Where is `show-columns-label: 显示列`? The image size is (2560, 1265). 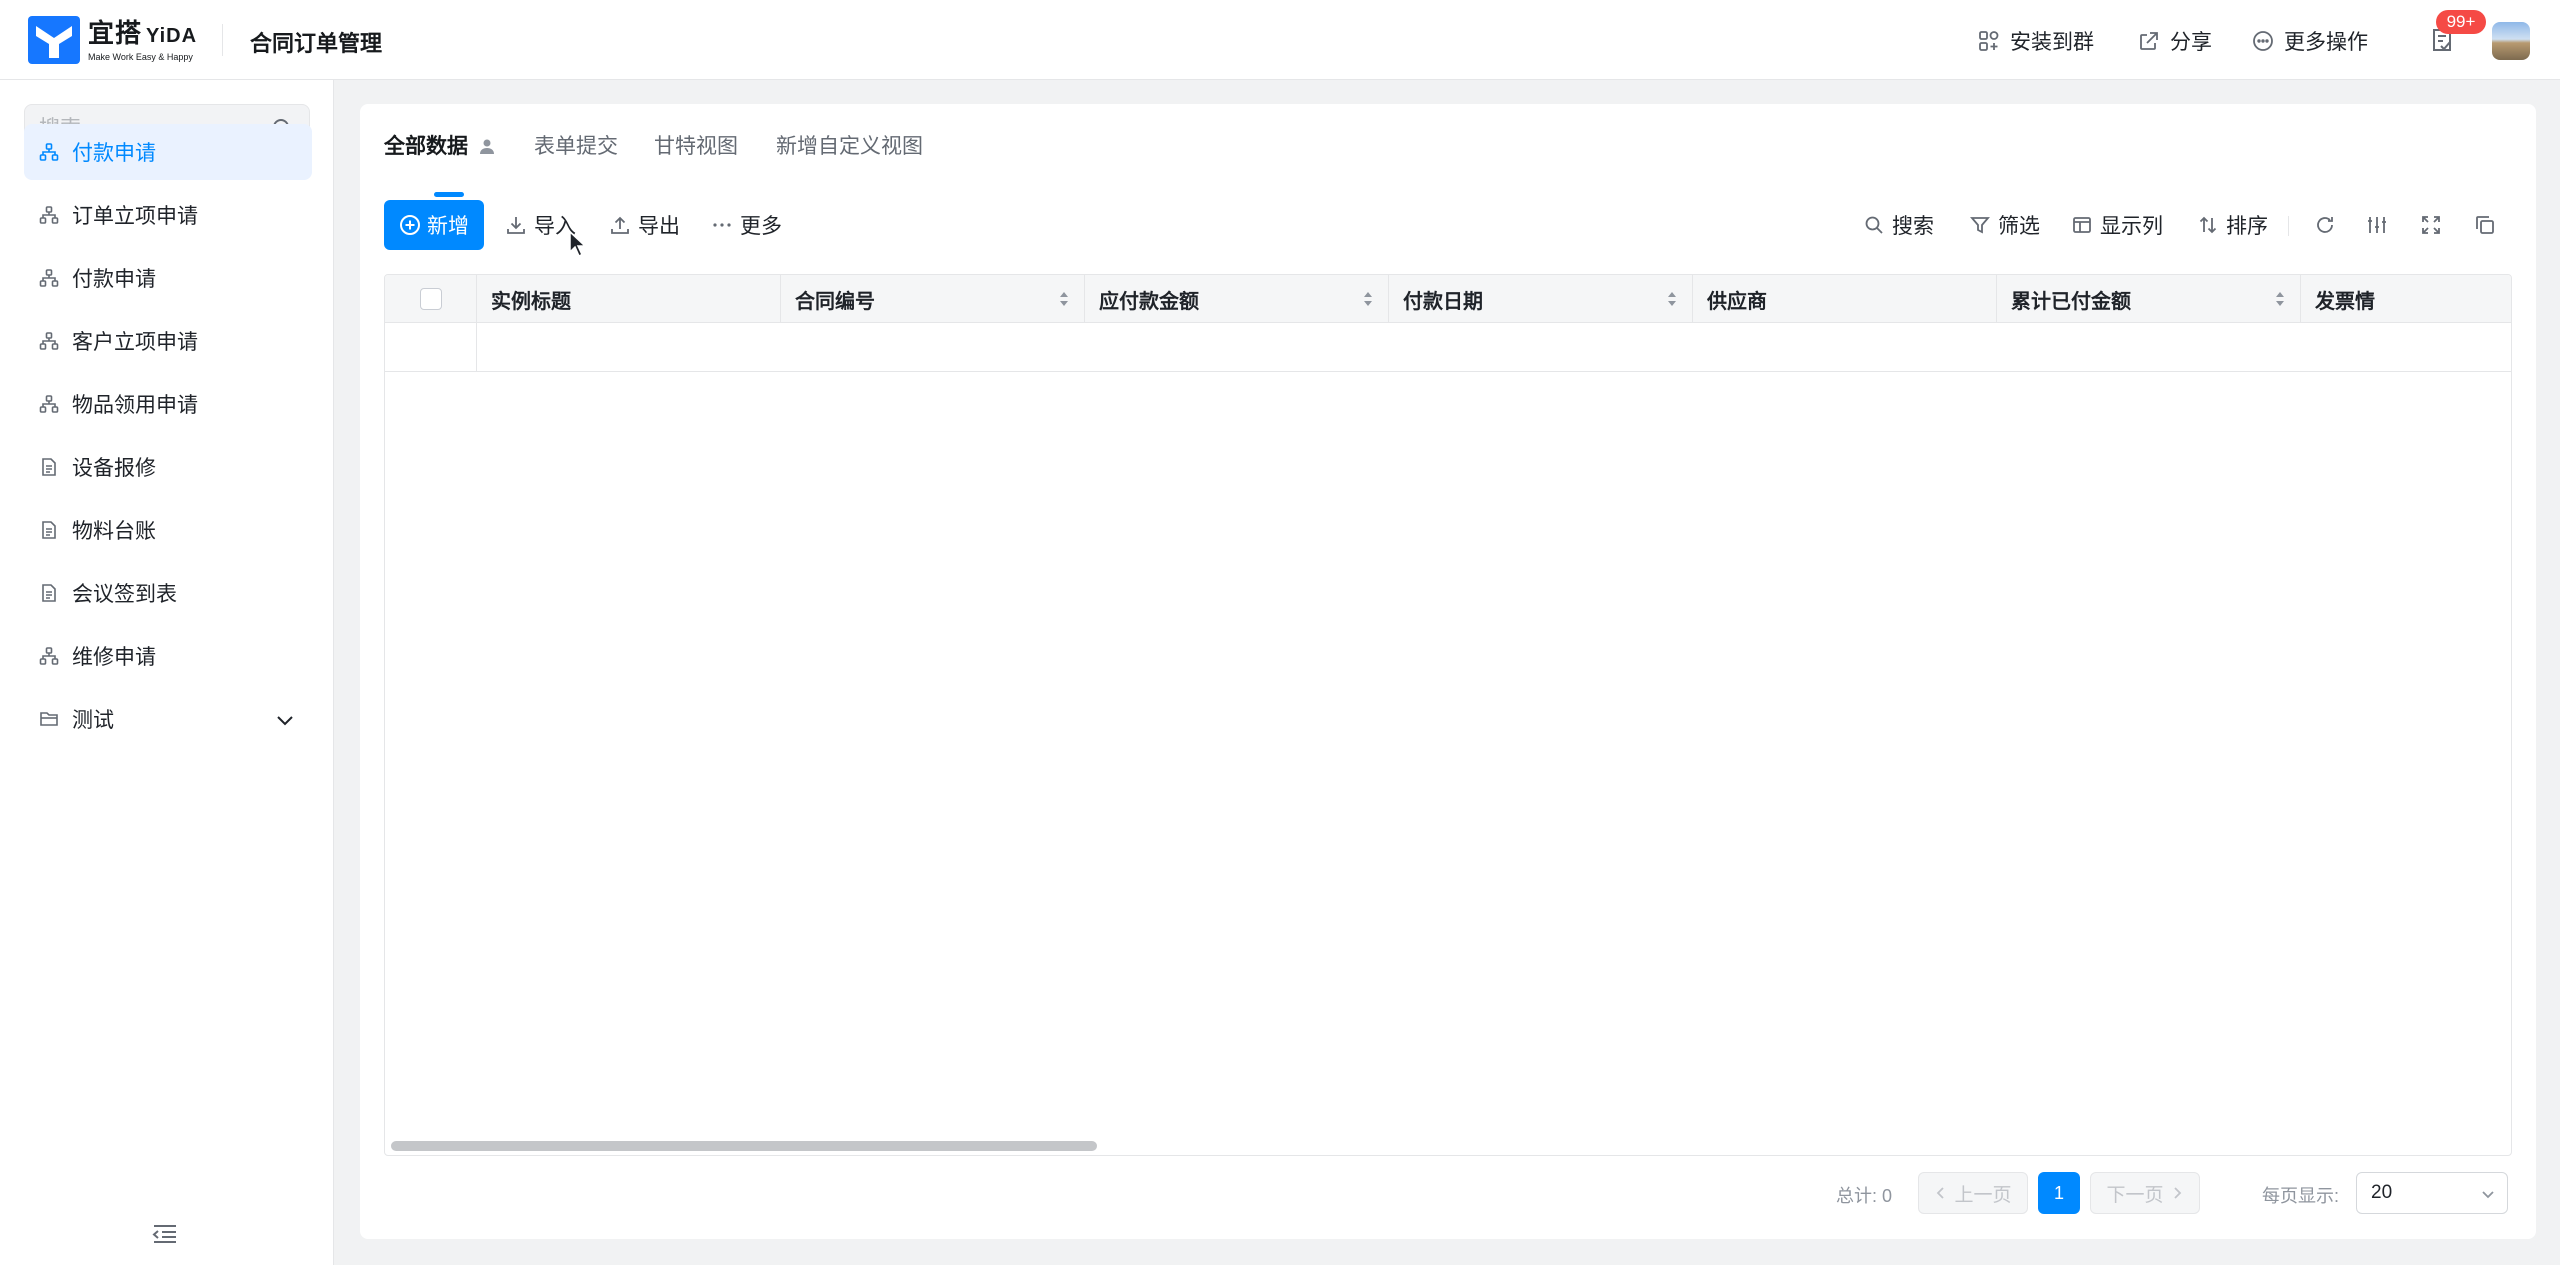 show-columns-label: 显示列 is located at coordinates (2131, 226).